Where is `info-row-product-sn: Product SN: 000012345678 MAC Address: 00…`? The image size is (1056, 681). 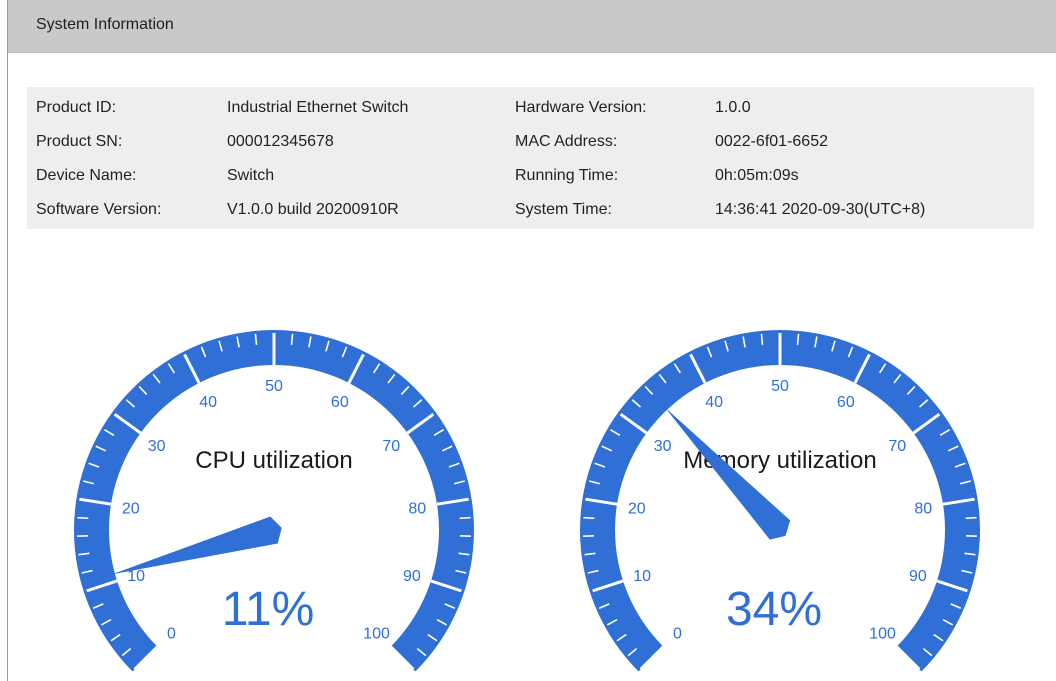
info-row-product-sn: Product SN: 000012345678 MAC Address: 00… is located at coordinates (530, 148).